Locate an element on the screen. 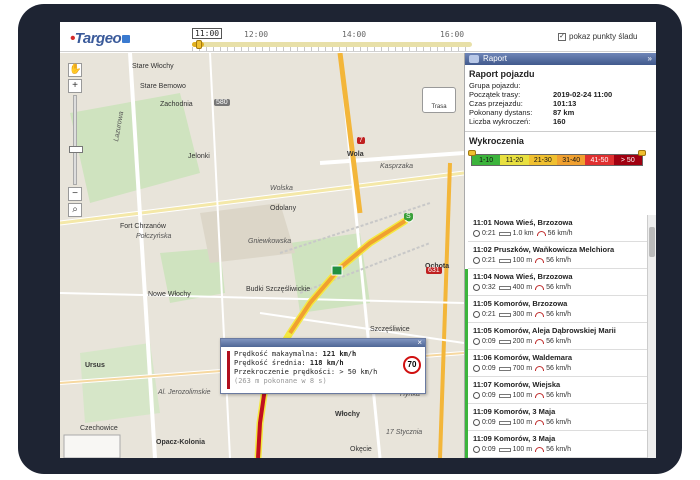 This screenshot has width=700, height=480. timeline-label: 12:00 is located at coordinates (256, 34).